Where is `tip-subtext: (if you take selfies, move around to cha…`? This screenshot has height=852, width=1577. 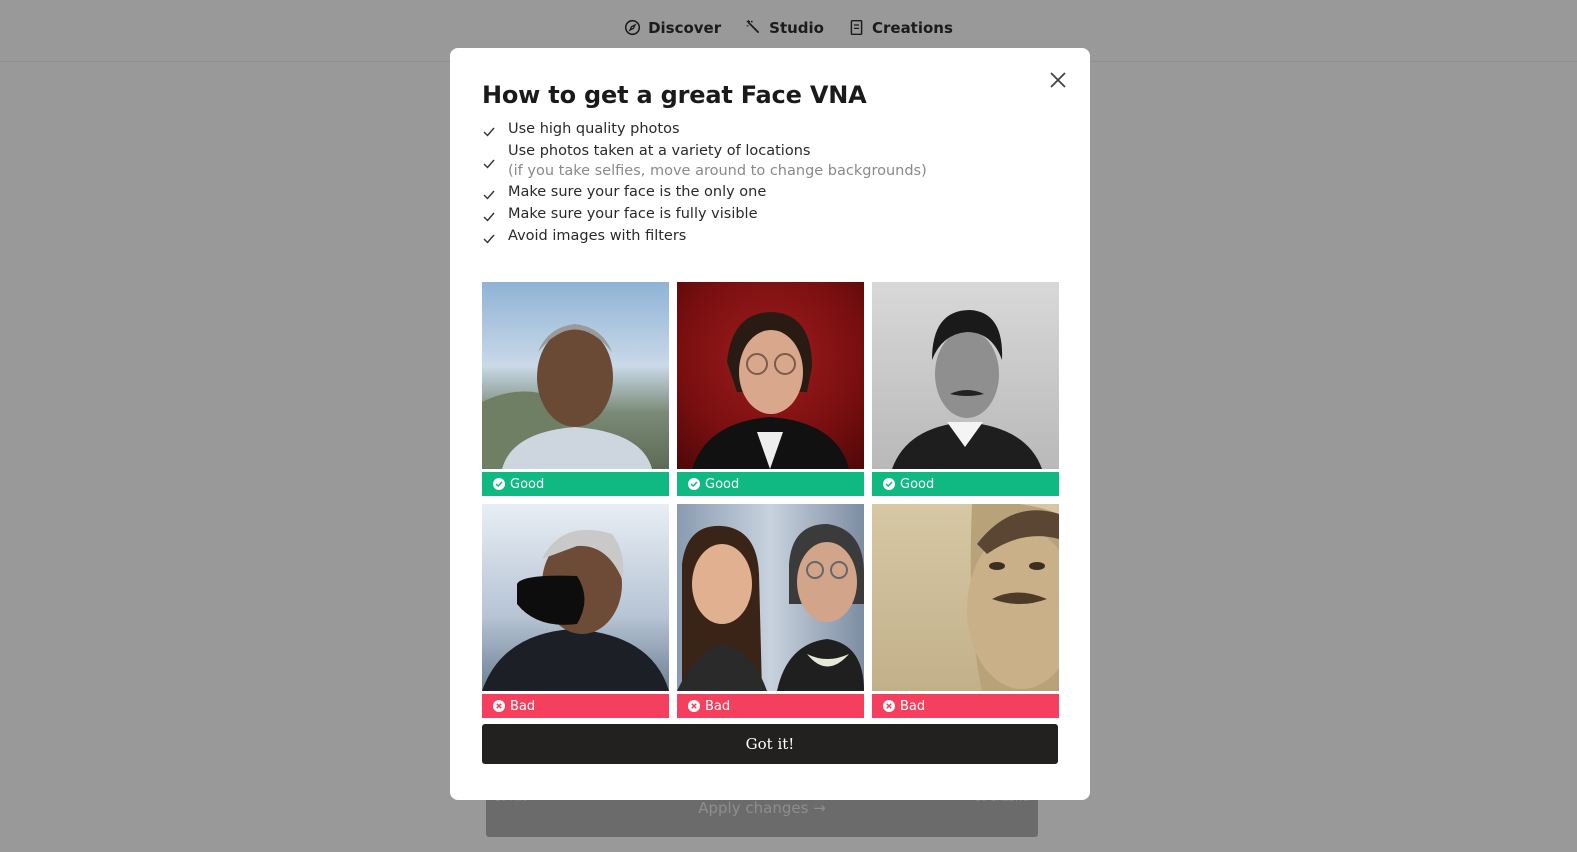 tip-subtext: (if you take selfies, move around to cha… is located at coordinates (717, 171).